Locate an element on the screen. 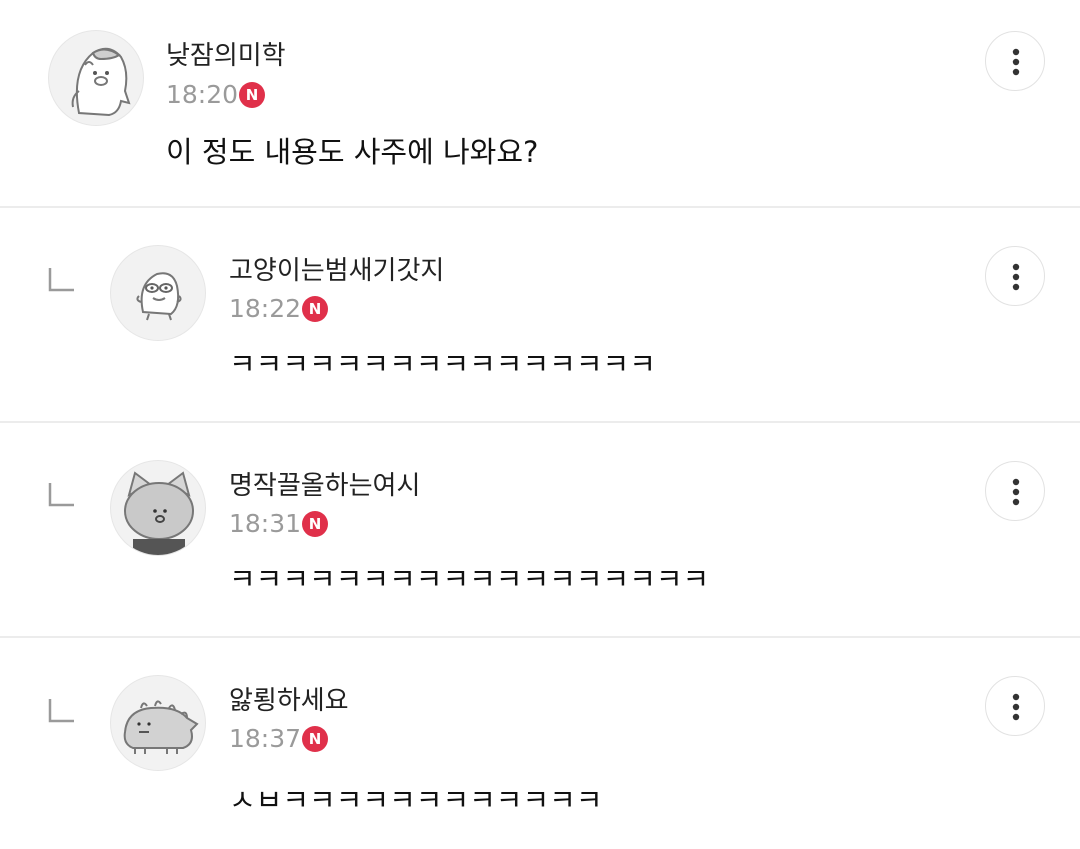 The height and width of the screenshot is (849, 1080). comment-nickname: 명작끌올하는여시 is located at coordinates (324, 486).